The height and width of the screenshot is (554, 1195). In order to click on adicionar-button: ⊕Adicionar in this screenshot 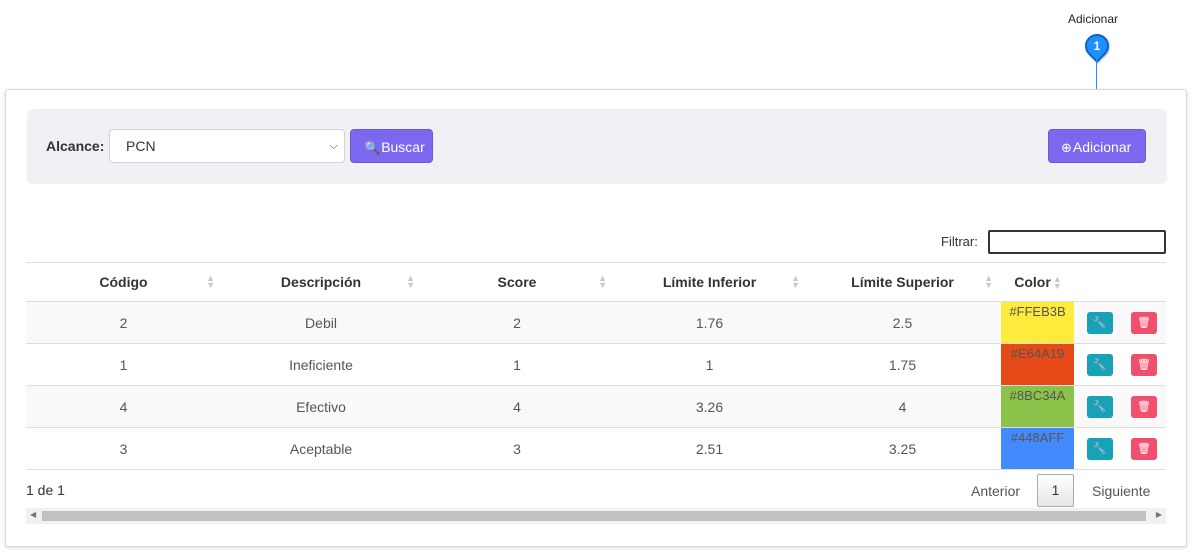, I will do `click(1097, 146)`.